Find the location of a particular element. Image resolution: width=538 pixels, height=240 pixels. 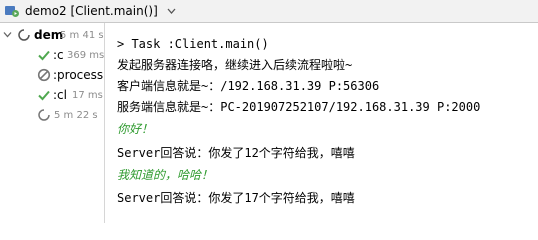

skipped-icon is located at coordinates (44, 75).